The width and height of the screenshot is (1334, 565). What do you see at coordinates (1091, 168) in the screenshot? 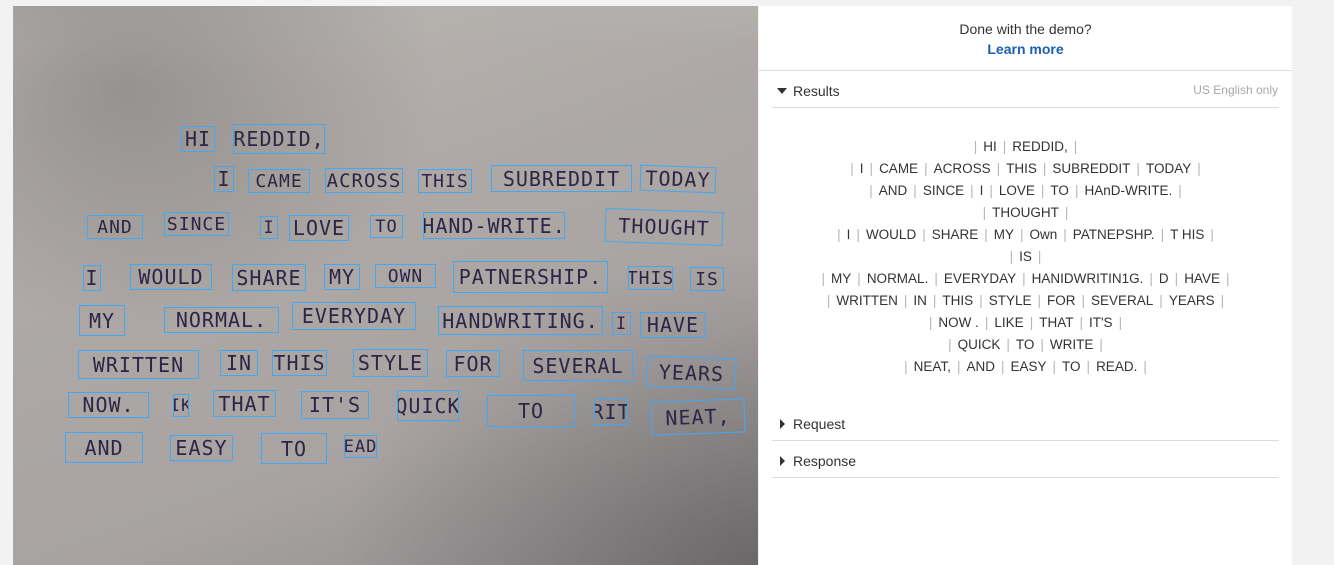
I see `result-token: SUBREDDIT` at bounding box center [1091, 168].